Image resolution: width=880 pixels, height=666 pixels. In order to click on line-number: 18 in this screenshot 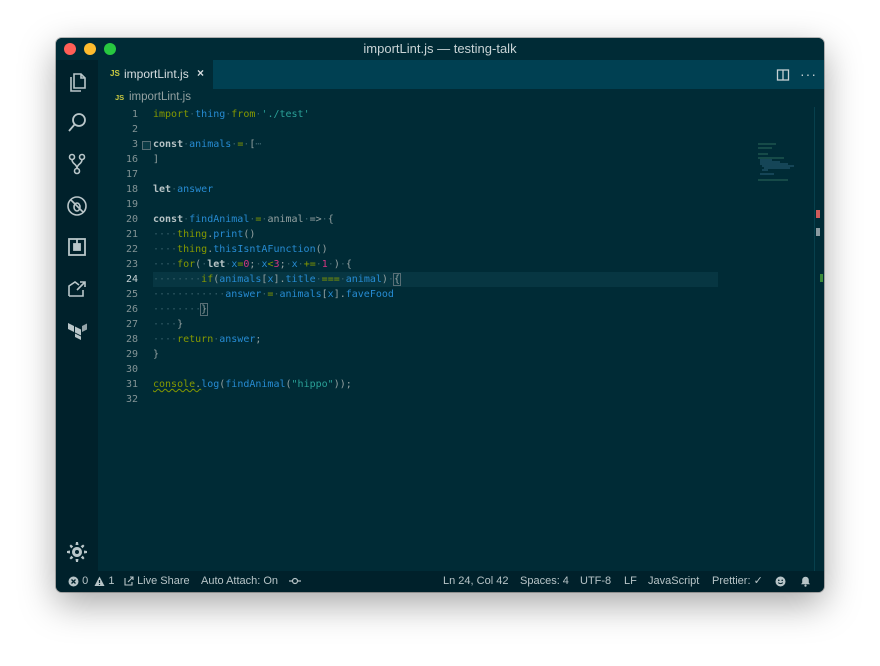, I will do `click(131, 189)`.